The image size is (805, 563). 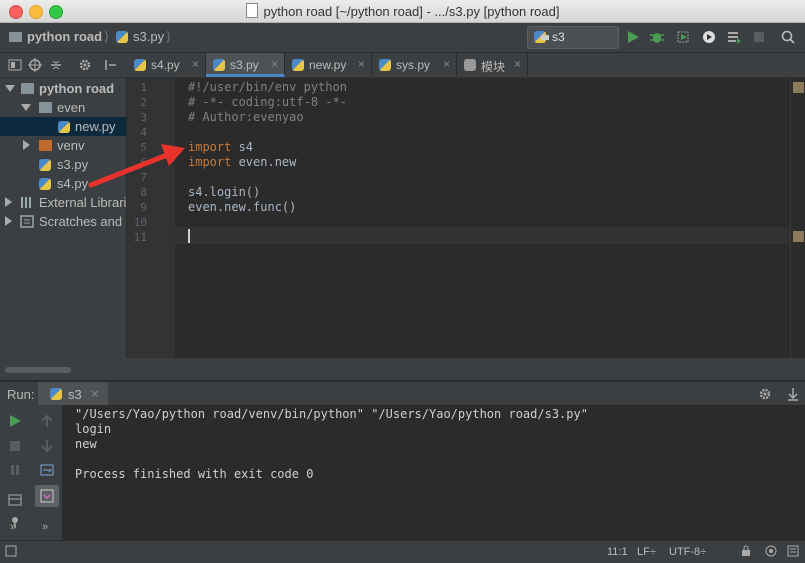 What do you see at coordinates (797, 218) in the screenshot?
I see `error-stripe` at bounding box center [797, 218].